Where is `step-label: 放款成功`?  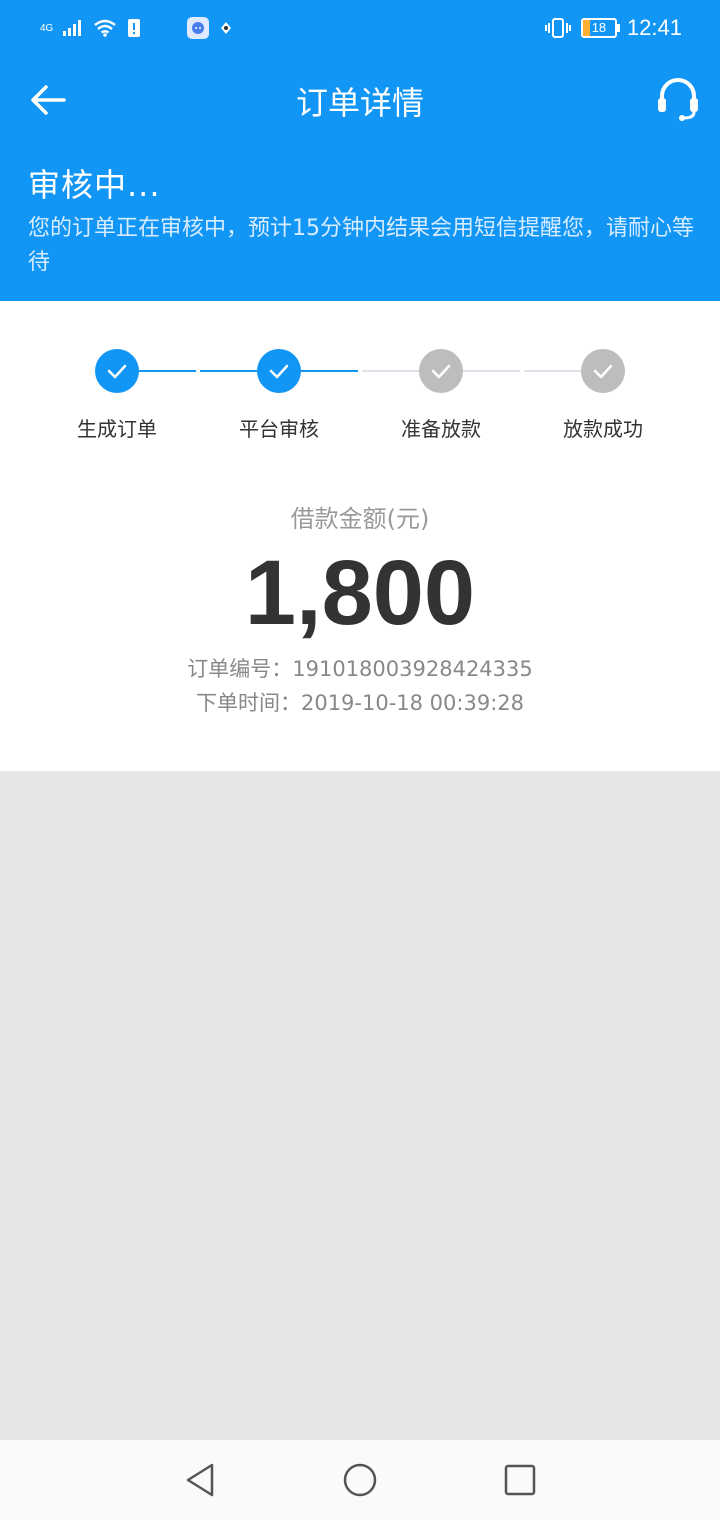
step-label: 放款成功 is located at coordinates (603, 429).